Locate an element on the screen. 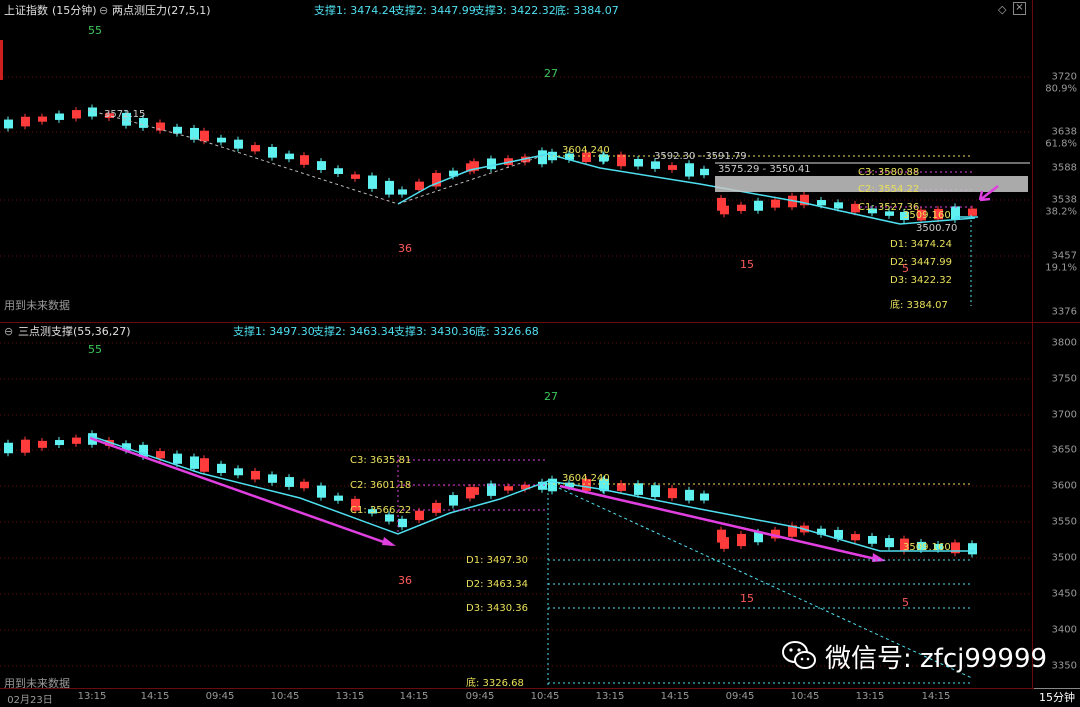 This screenshot has height=707, width=1080. c3-label: C3: 3635.81 is located at coordinates (380, 460).